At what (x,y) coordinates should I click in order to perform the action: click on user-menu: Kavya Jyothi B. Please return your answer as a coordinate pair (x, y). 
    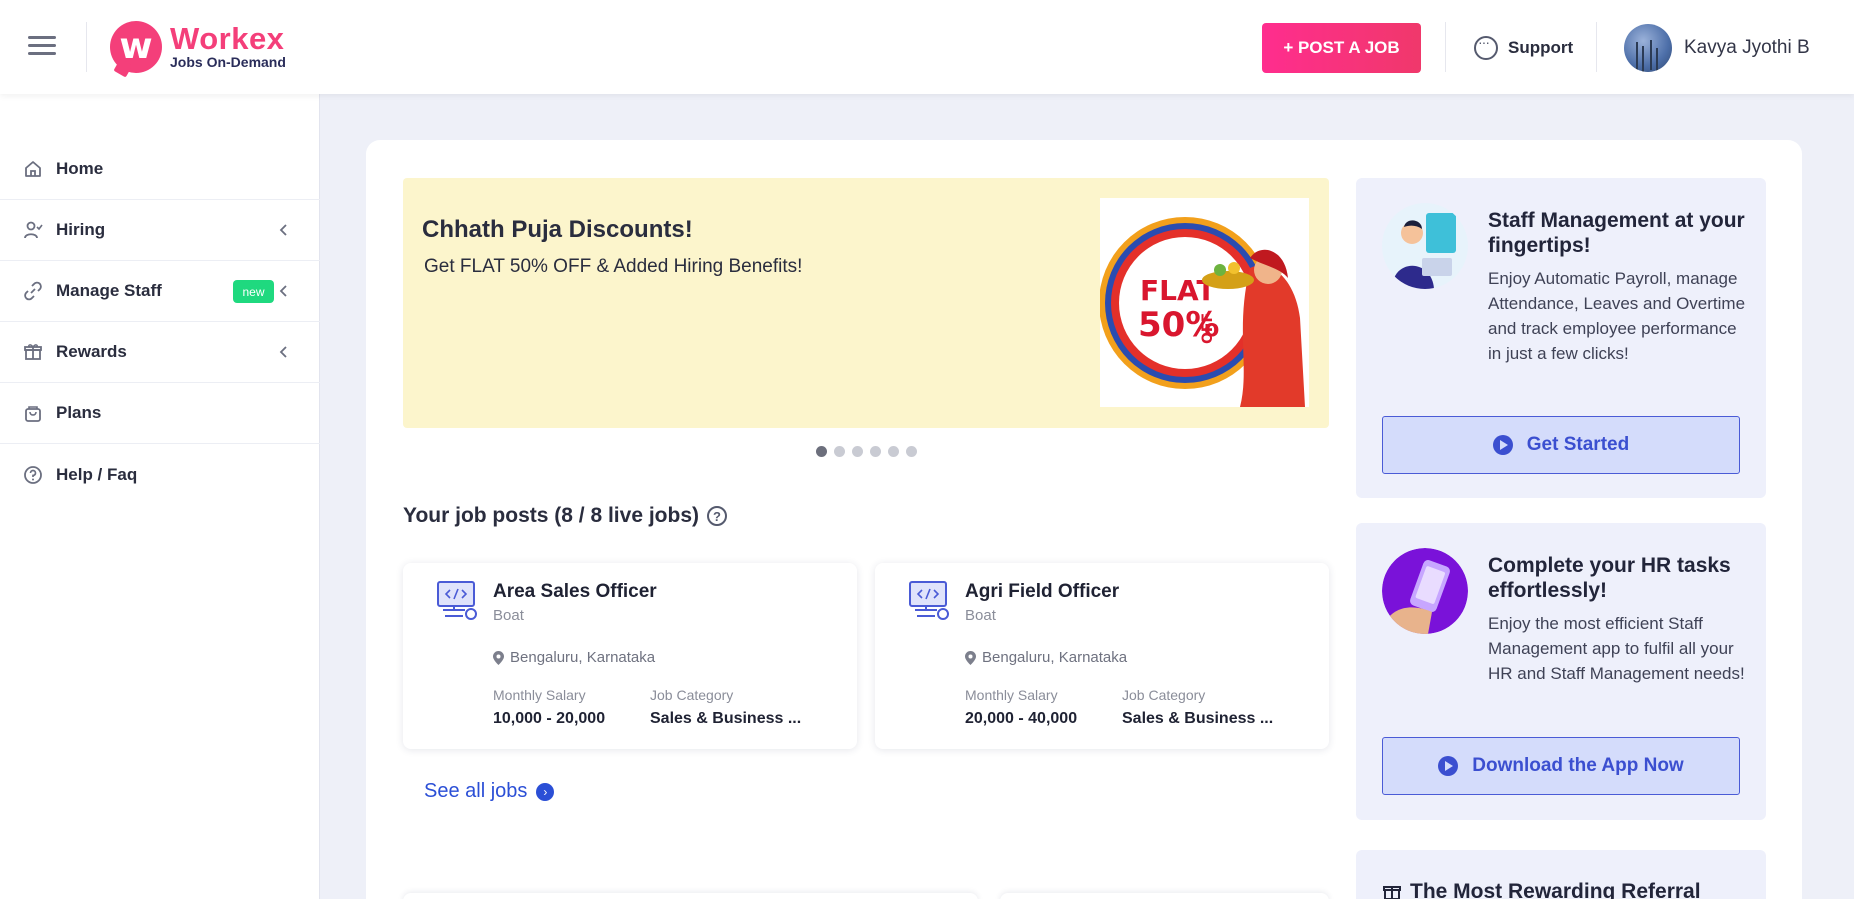
    Looking at the image, I should click on (1717, 48).